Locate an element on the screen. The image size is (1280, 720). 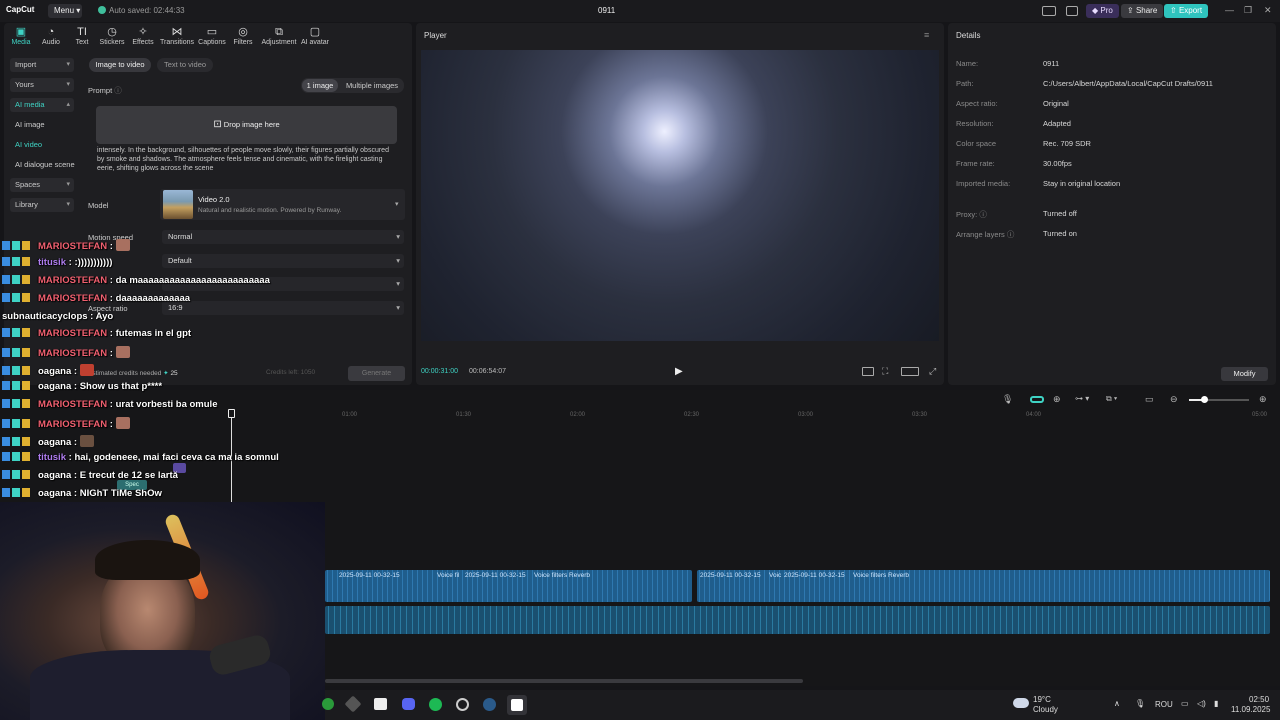
share-button: ⇪ Share is located at coordinates (1142, 11).